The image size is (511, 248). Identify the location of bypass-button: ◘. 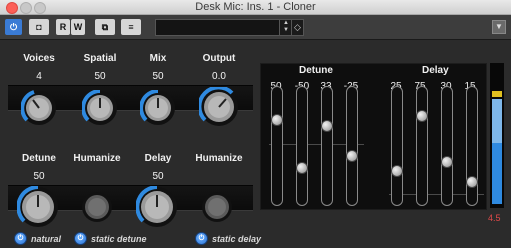
(39, 27).